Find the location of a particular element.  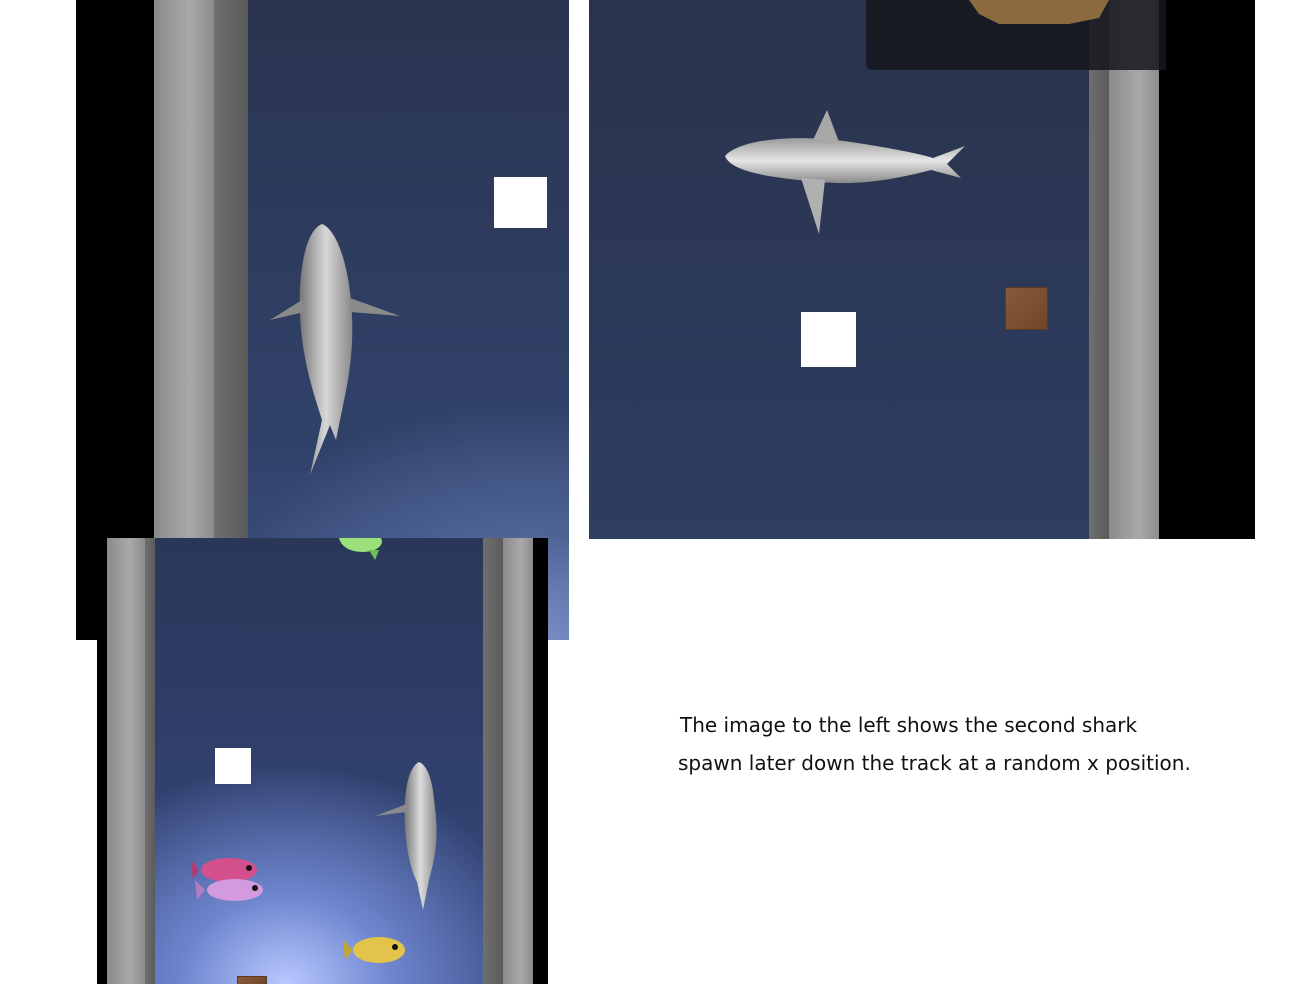

fish-pink-icon is located at coordinates (227, 879).